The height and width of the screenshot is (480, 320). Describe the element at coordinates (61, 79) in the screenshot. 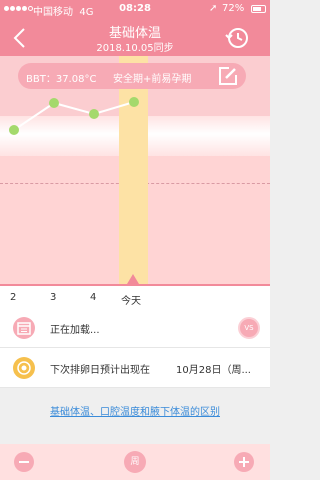

I see `bbt-value: BBT：37.08°C` at that location.